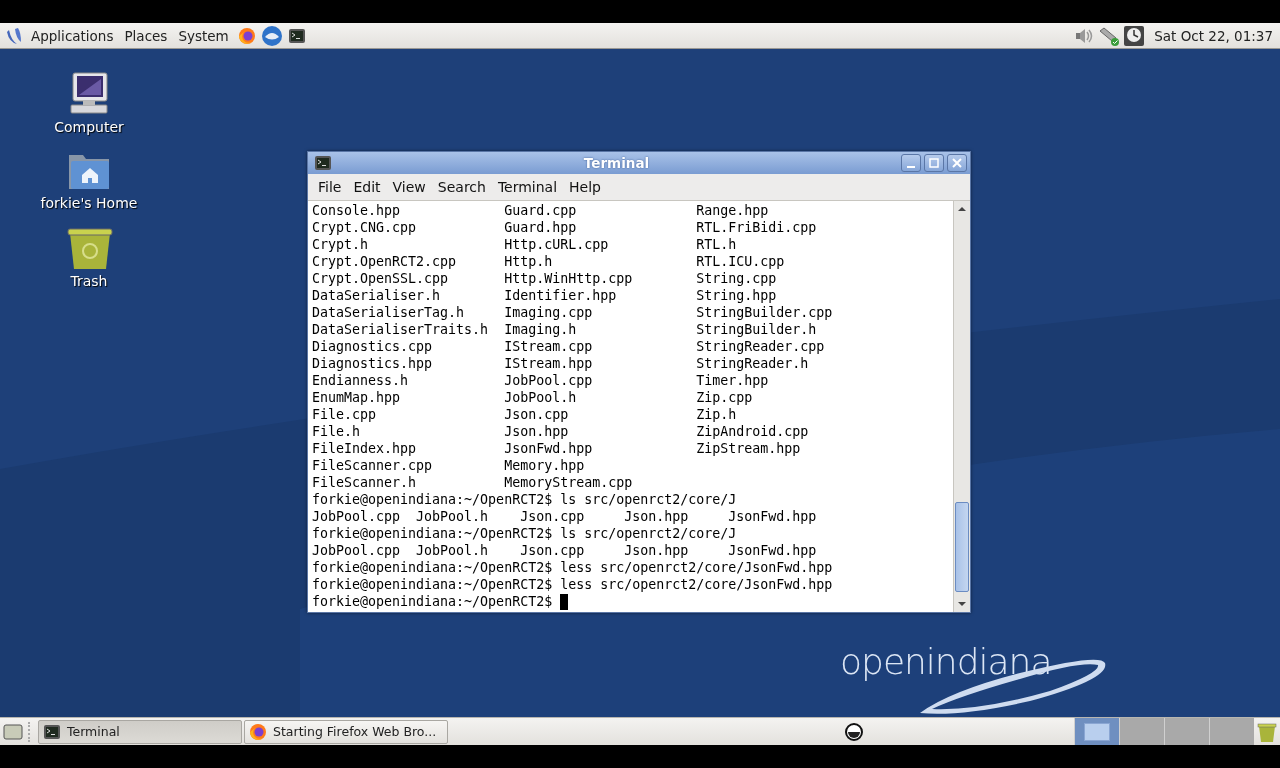 The image size is (1280, 768). What do you see at coordinates (573, 312) in the screenshot?
I see `terminal-line: DataSerialiserTag.h Imaging.cpp StringBuilder.cpp` at bounding box center [573, 312].